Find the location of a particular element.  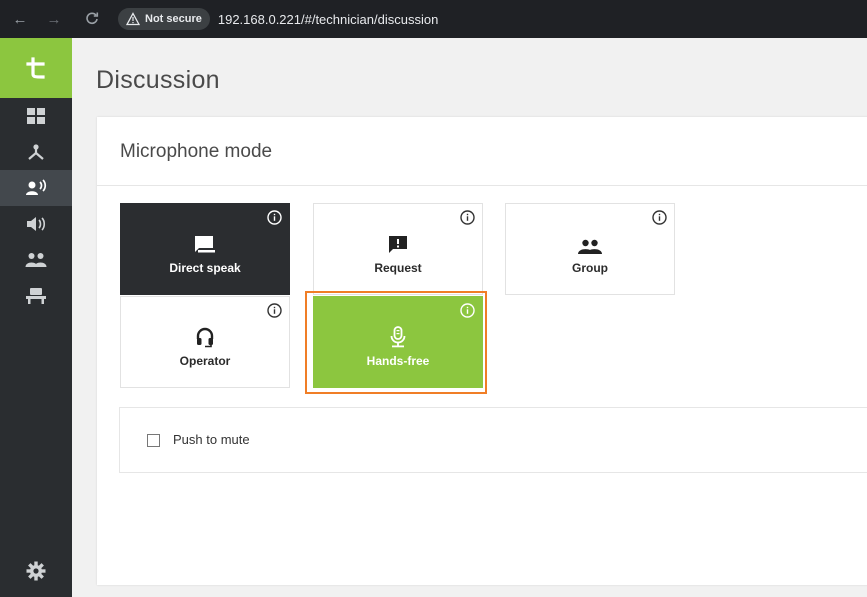

sidebar-item-audio is located at coordinates (36, 224).